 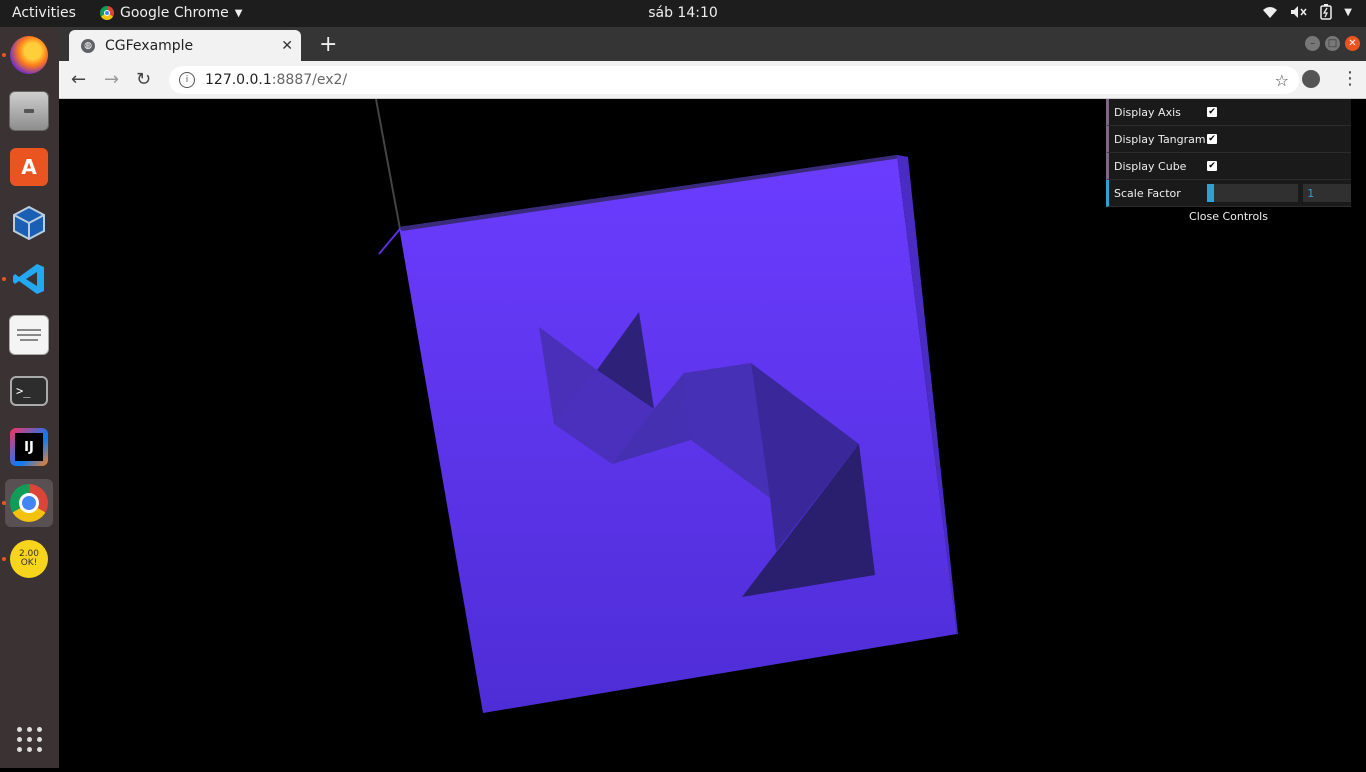 I want to click on show-applications-button, so click(x=29, y=739).